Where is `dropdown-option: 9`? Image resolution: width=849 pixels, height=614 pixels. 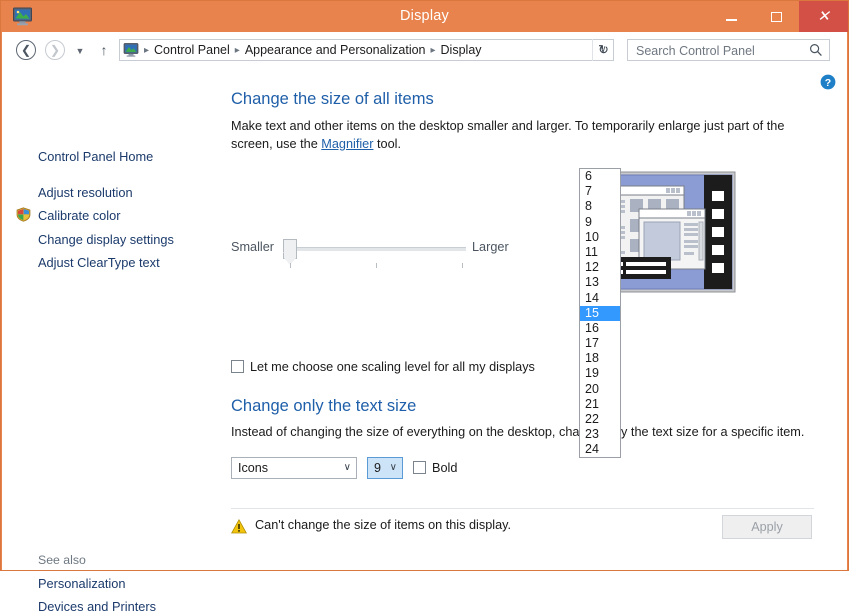
dropdown-option: 9 is located at coordinates (600, 222).